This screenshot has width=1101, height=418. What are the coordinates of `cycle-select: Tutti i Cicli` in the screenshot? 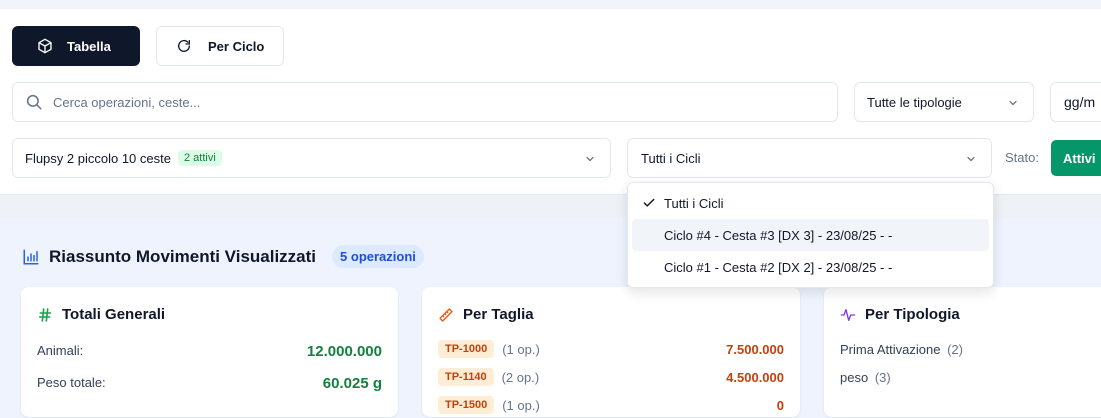 It's located at (809, 158).